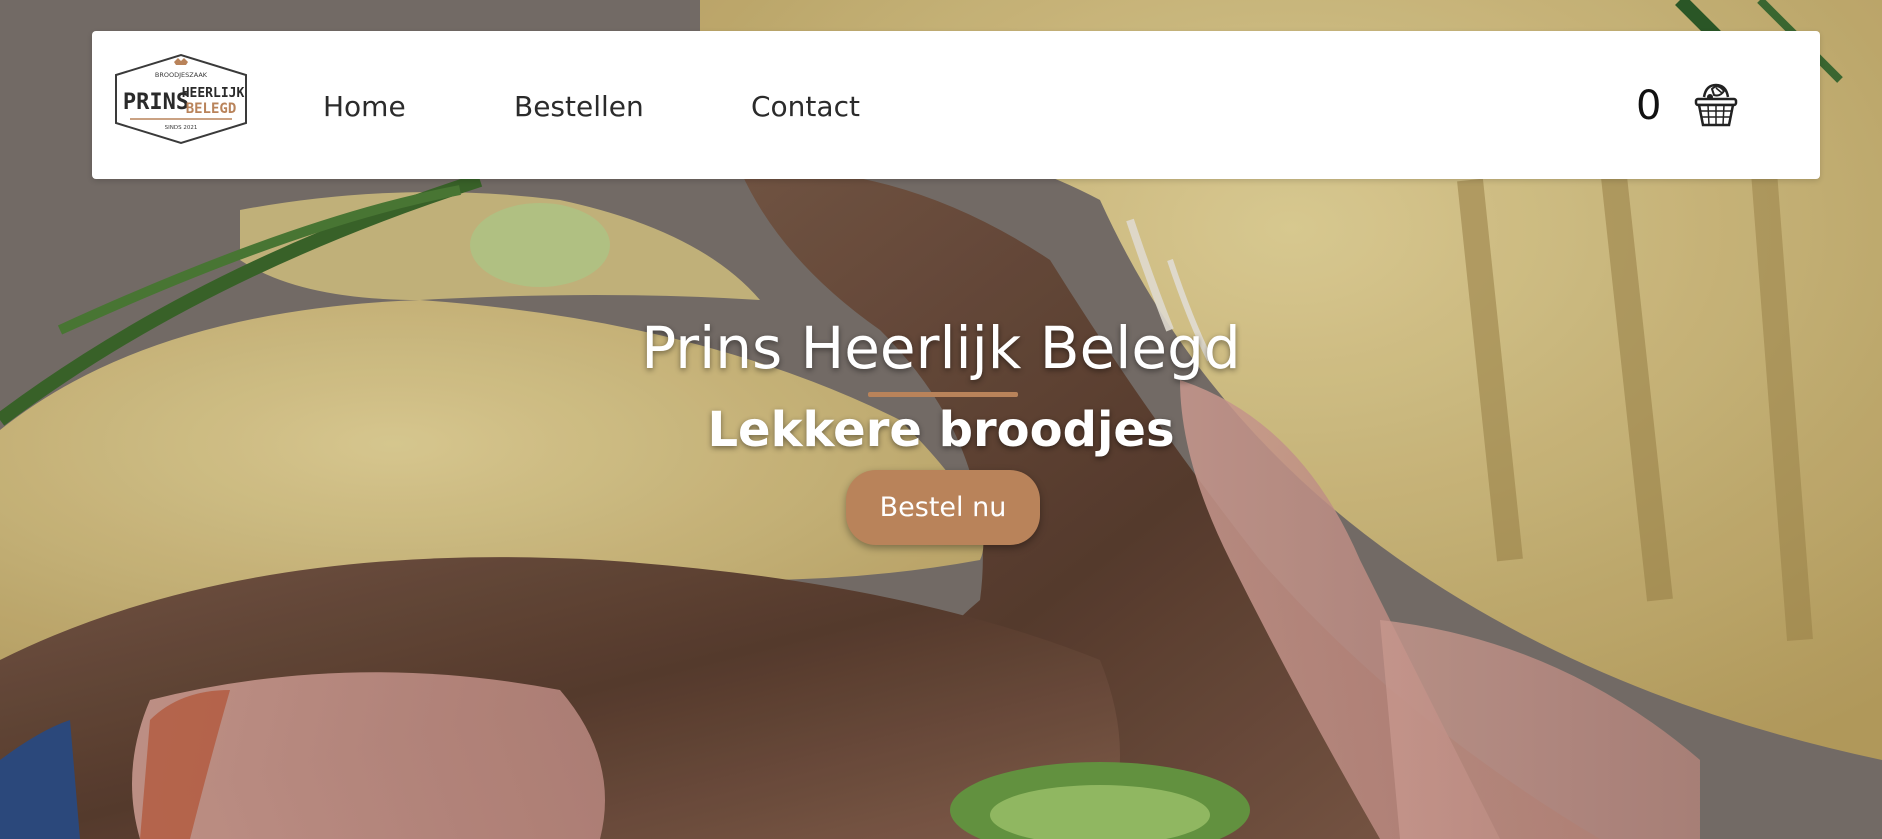 This screenshot has width=1882, height=839. What do you see at coordinates (181, 128) in the screenshot?
I see `logo-since: SINDS 2021` at bounding box center [181, 128].